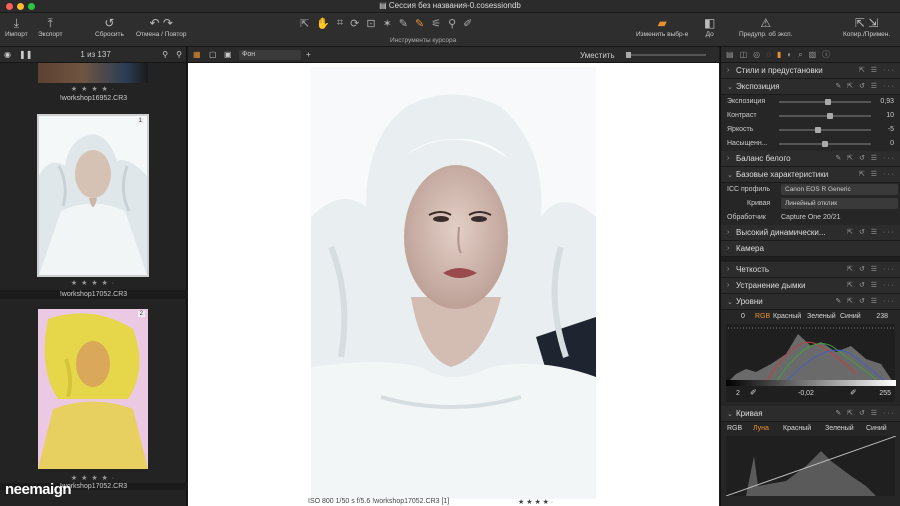 This screenshot has width=900, height=506. I want to click on camera-section: › Камера, so click(810, 249).